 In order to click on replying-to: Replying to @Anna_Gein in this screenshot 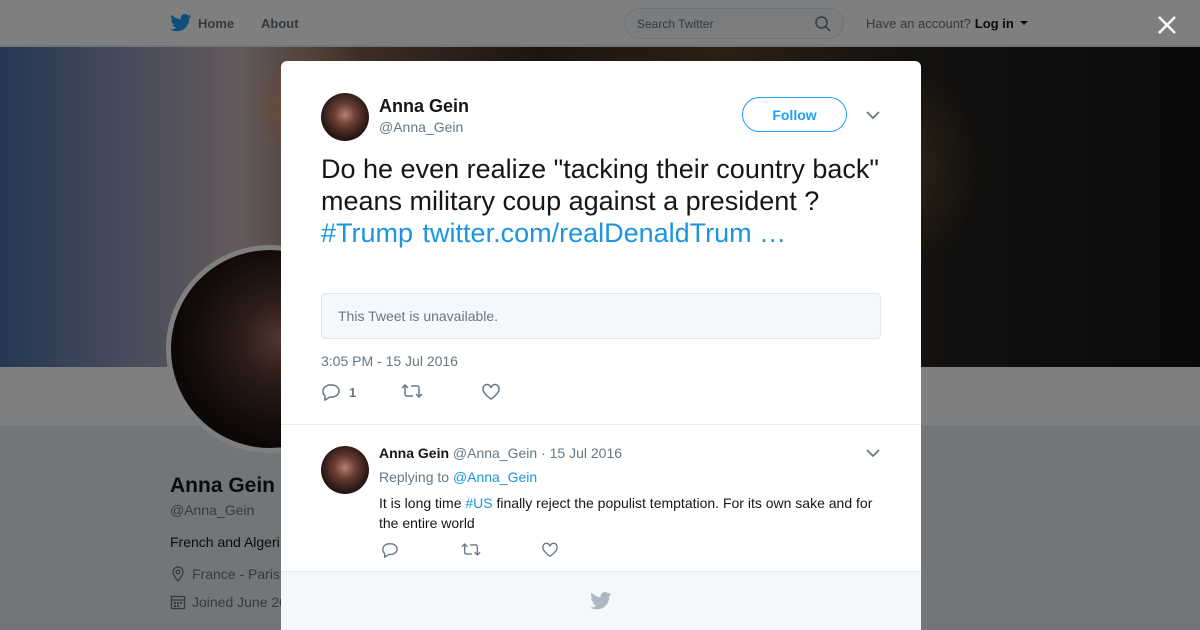, I will do `click(458, 477)`.